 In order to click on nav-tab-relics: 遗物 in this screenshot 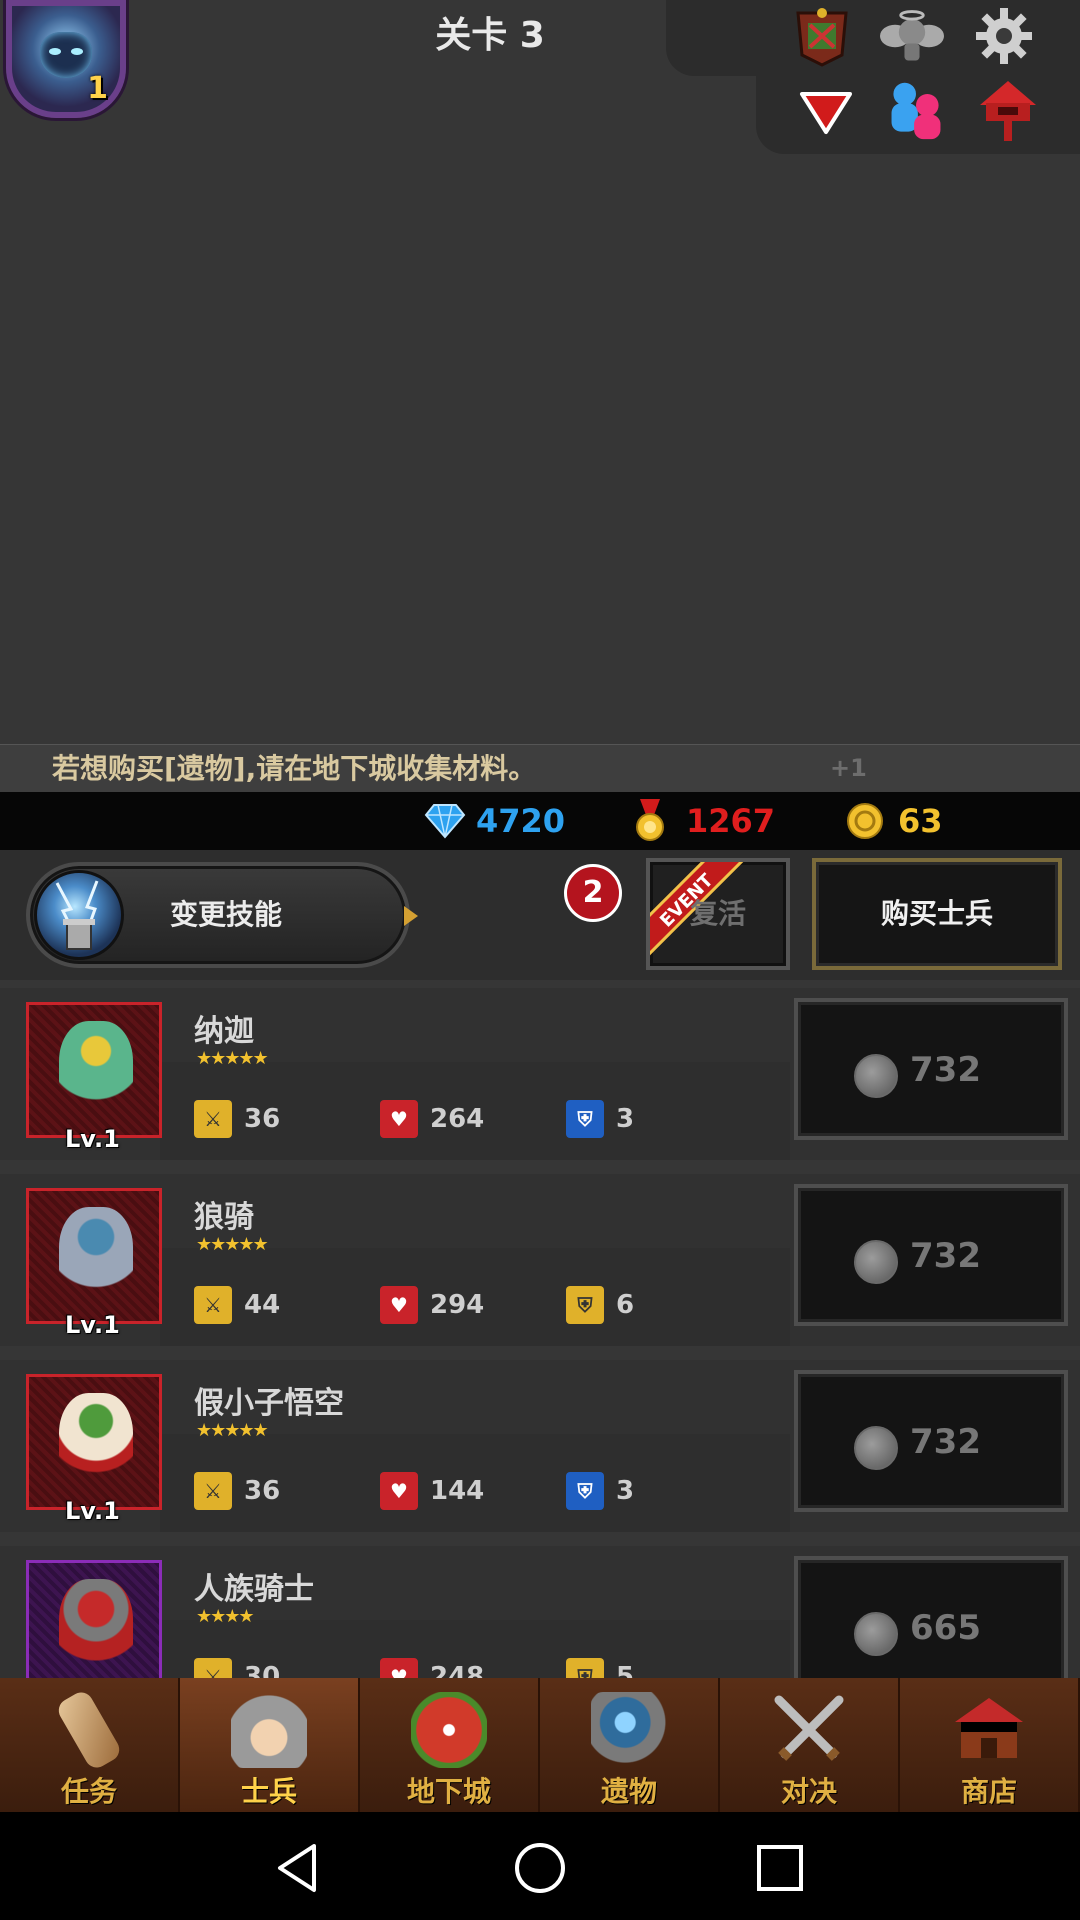, I will do `click(630, 1745)`.